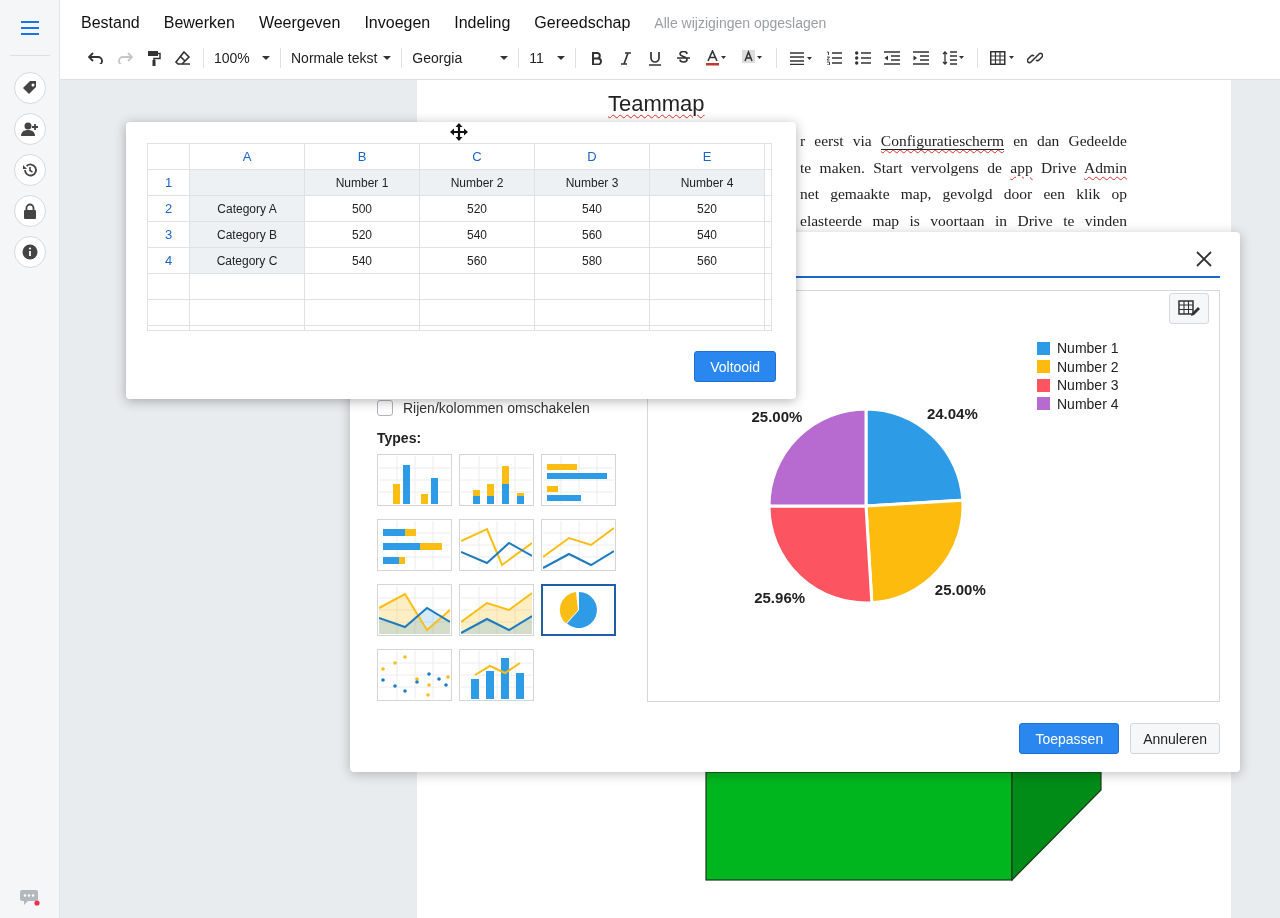 The height and width of the screenshot is (918, 1280). What do you see at coordinates (247, 208) in the screenshot?
I see `category-cell: Category A` at bounding box center [247, 208].